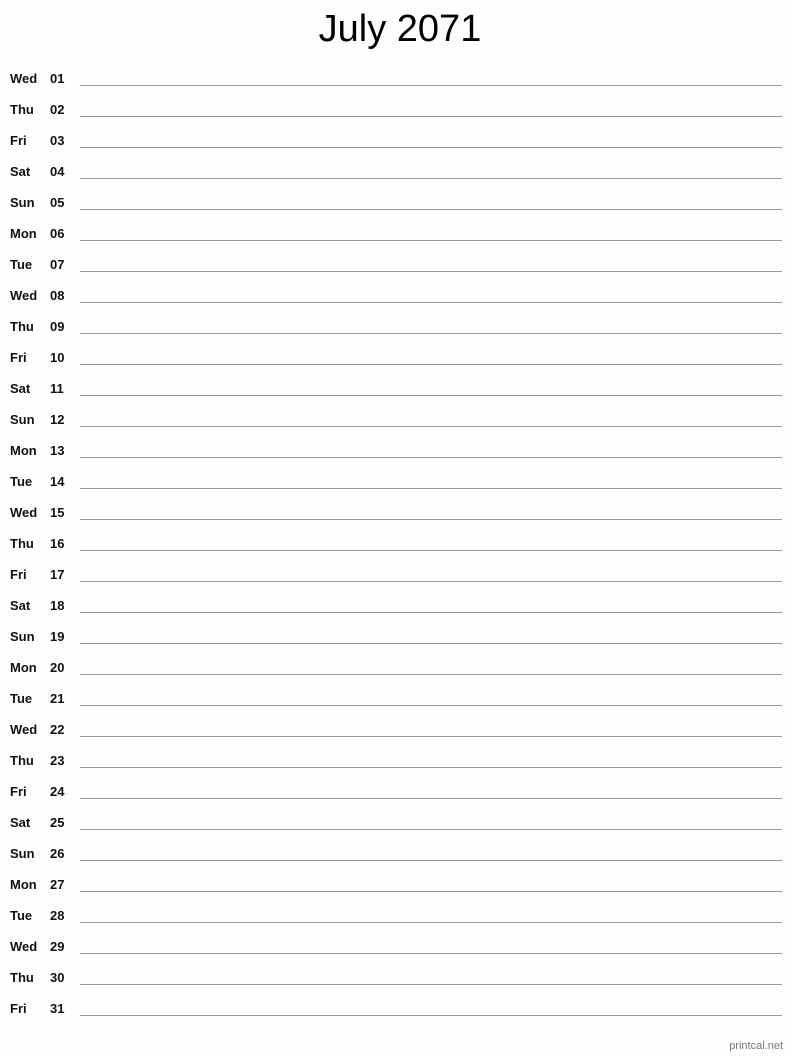  What do you see at coordinates (396, 677) in the screenshot?
I see `day-row: Mon 20` at bounding box center [396, 677].